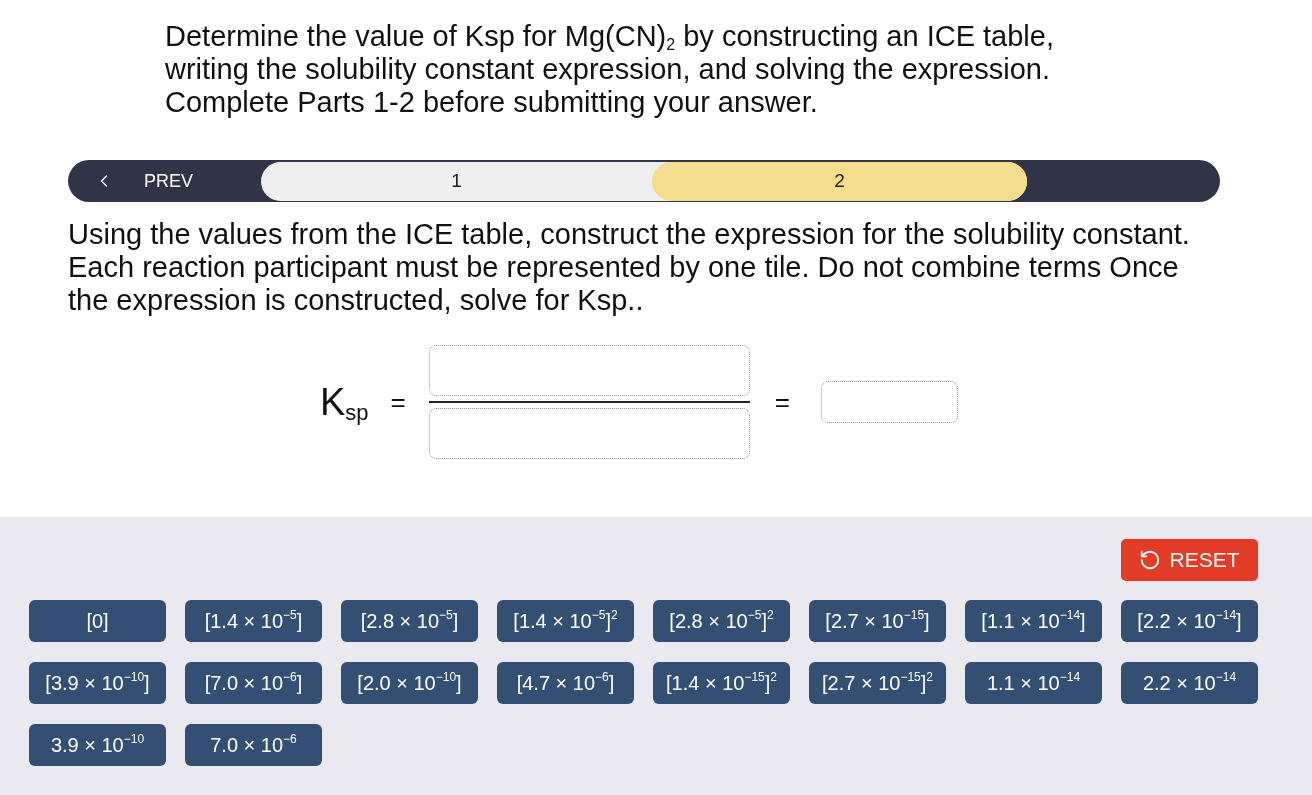  Describe the element at coordinates (877, 621) in the screenshot. I see `answer-tile: [2.7 × 10$^{−15}$]` at that location.